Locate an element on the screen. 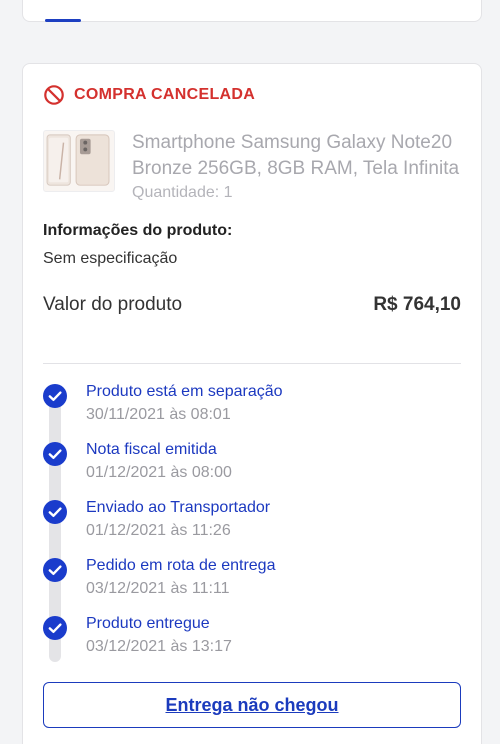  product-thumbnail is located at coordinates (79, 161).